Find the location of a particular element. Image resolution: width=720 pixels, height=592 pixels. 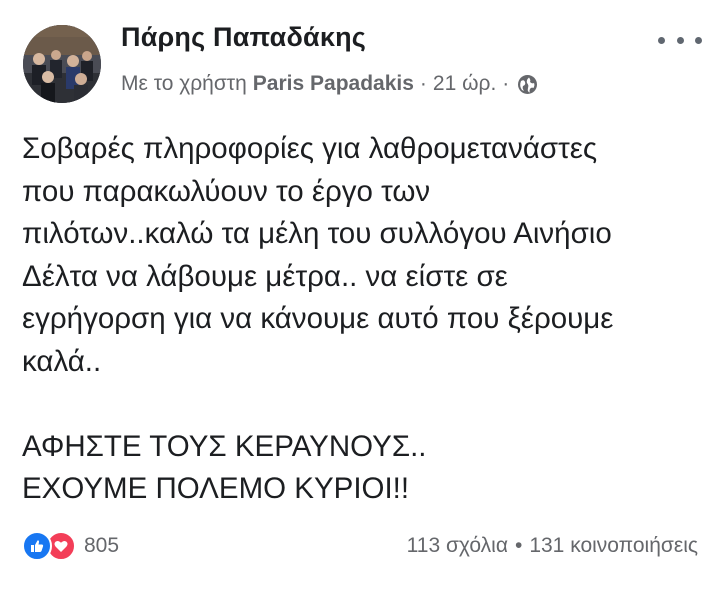

post-line: ΕΧΟΥΜΕ ΠΟΛΕΜΟ ΚΥΡΙΟΙ!! is located at coordinates (216, 488).